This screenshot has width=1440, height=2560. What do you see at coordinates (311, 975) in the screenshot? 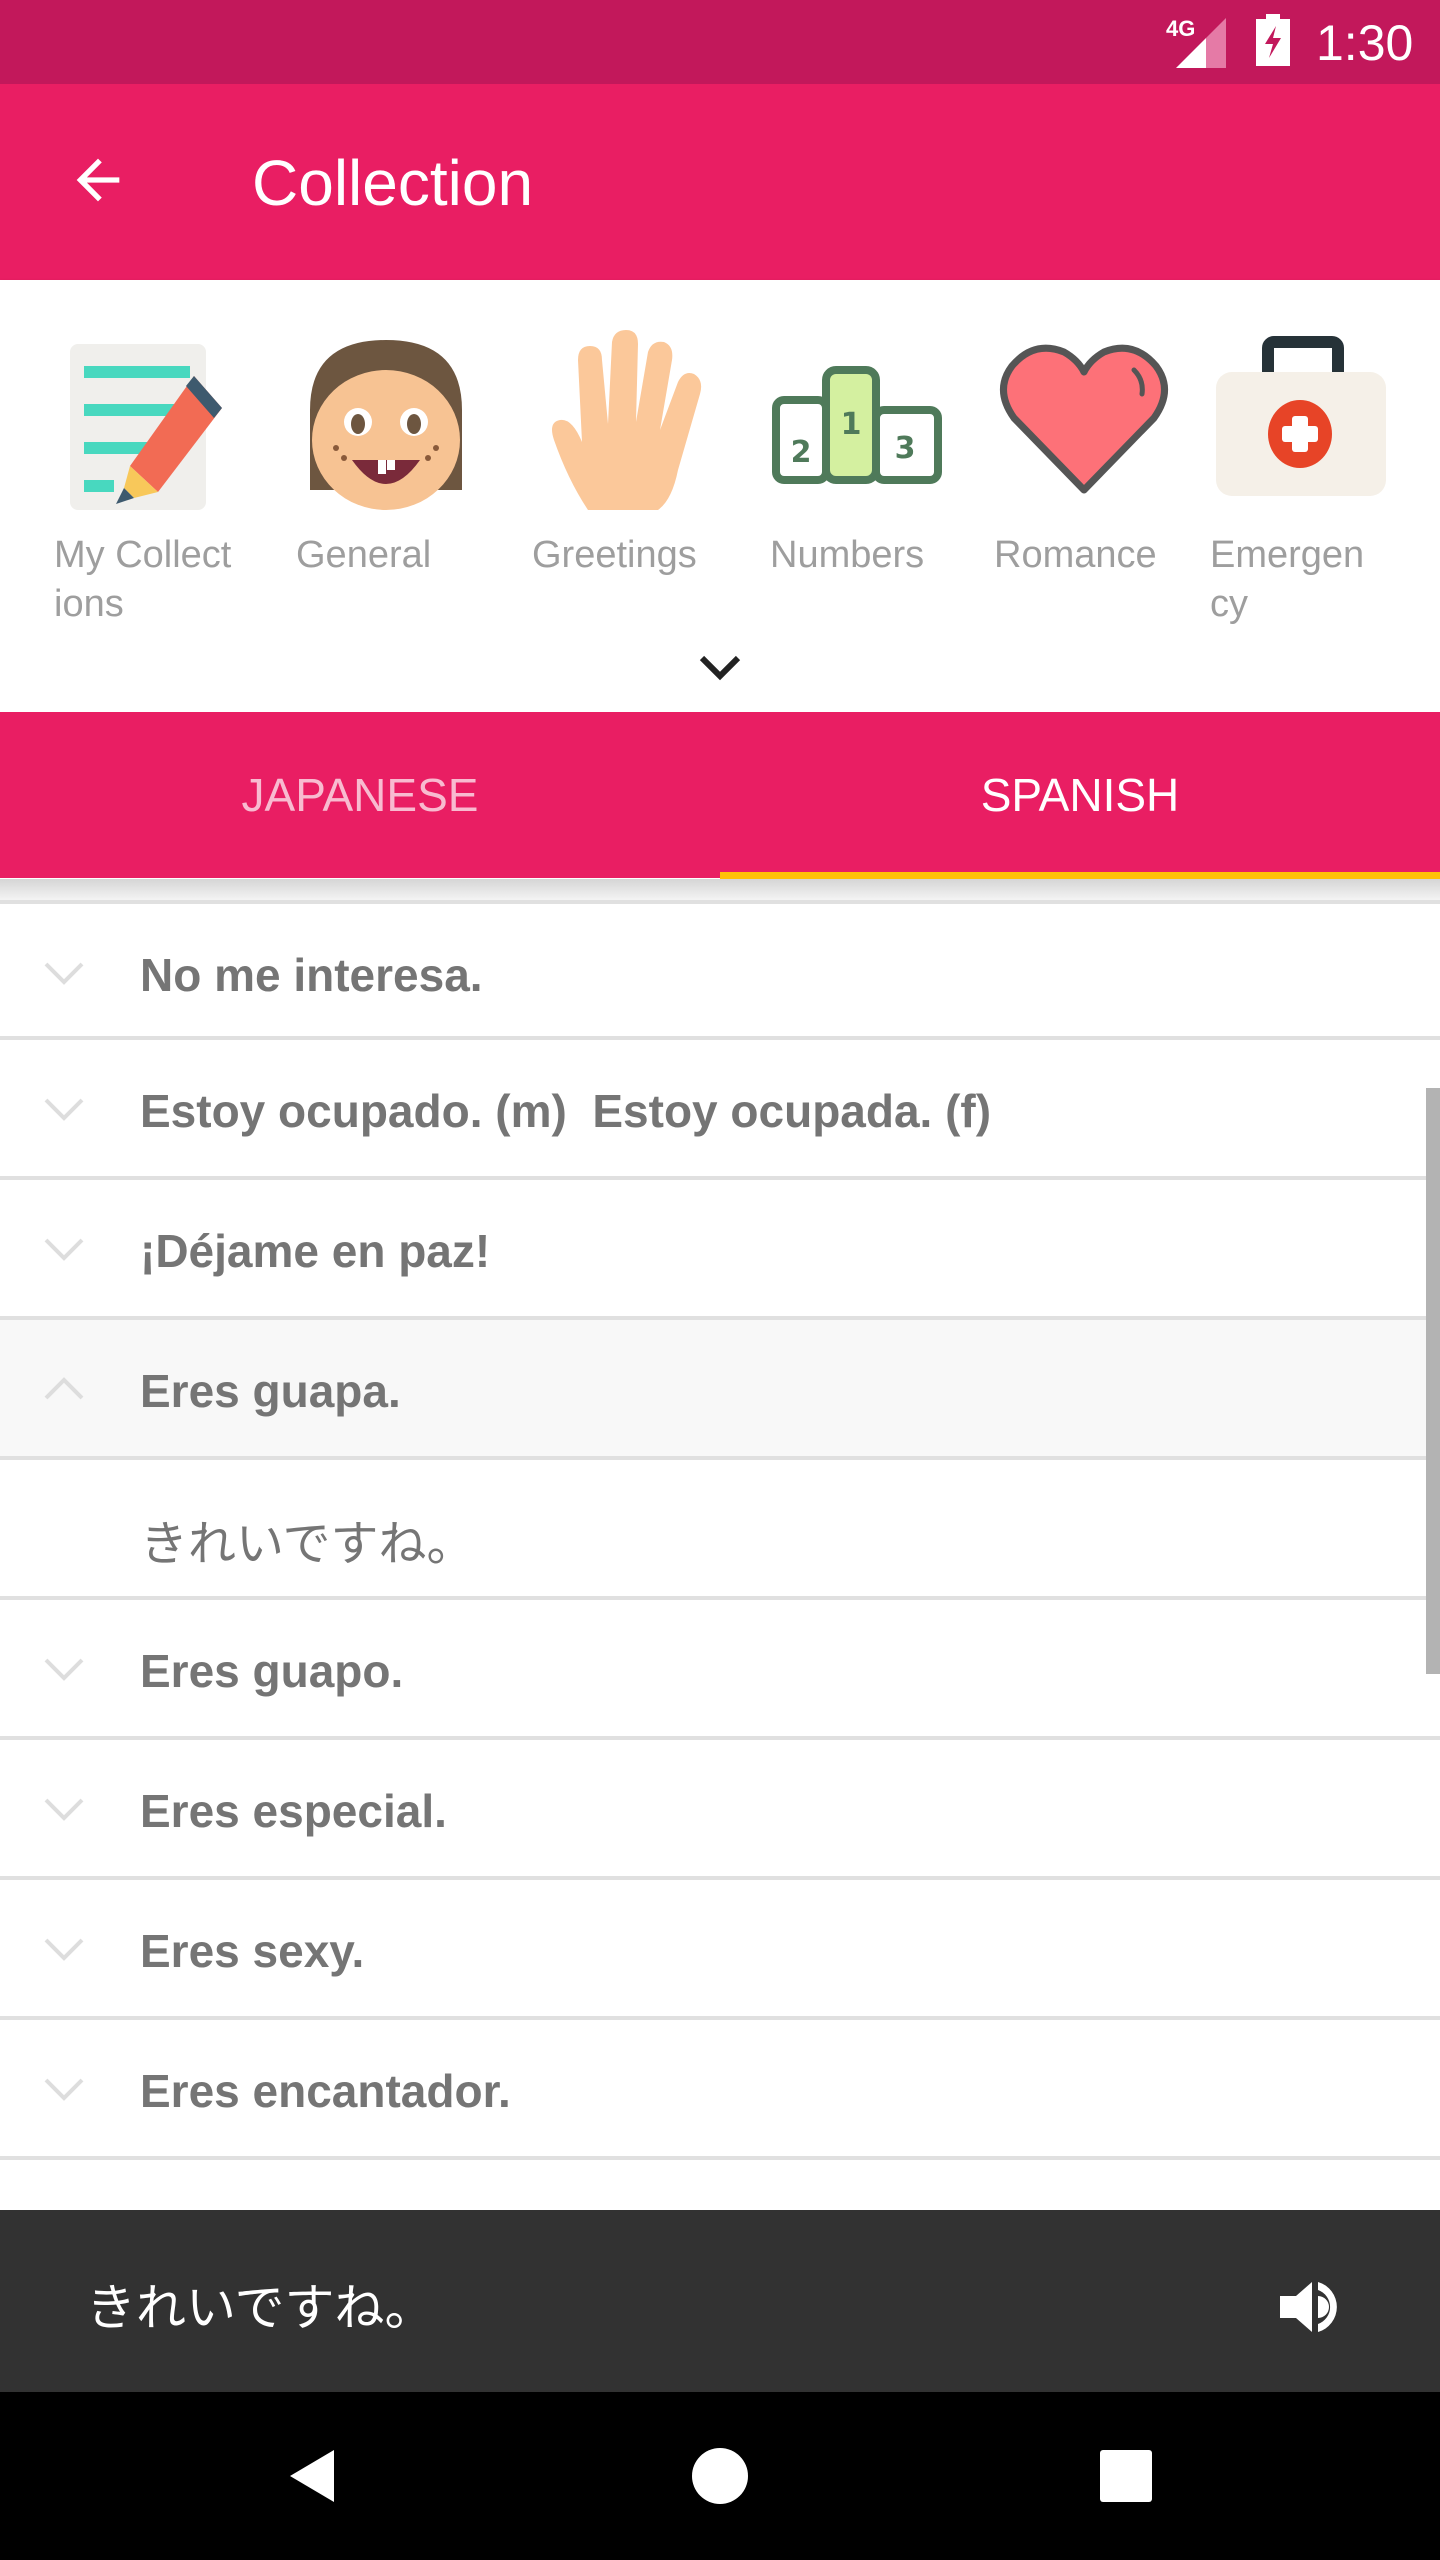
I see `phrase-text: No me interesa.` at bounding box center [311, 975].